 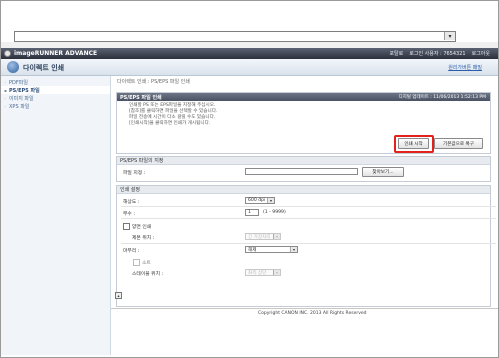 I want to click on sidebar-item-ps-eps: ▪ PS/EPS 파일, so click(x=55, y=90).